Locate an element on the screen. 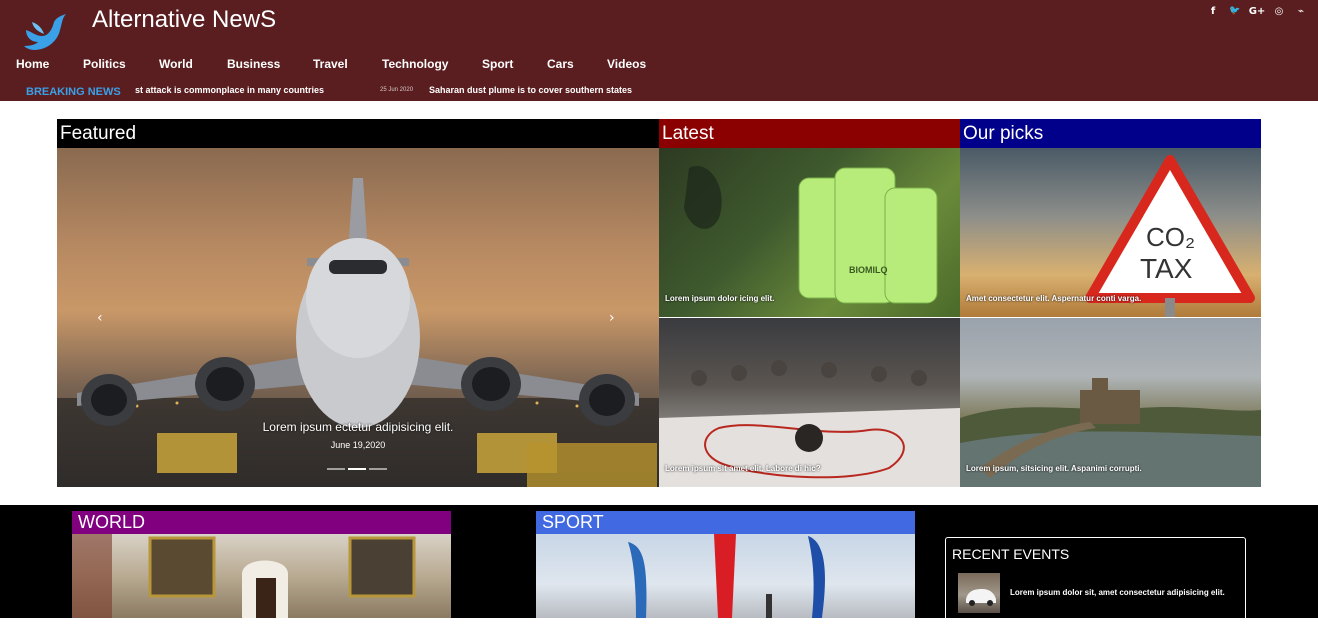  svg-text: TAX is located at coordinates (1166, 268).